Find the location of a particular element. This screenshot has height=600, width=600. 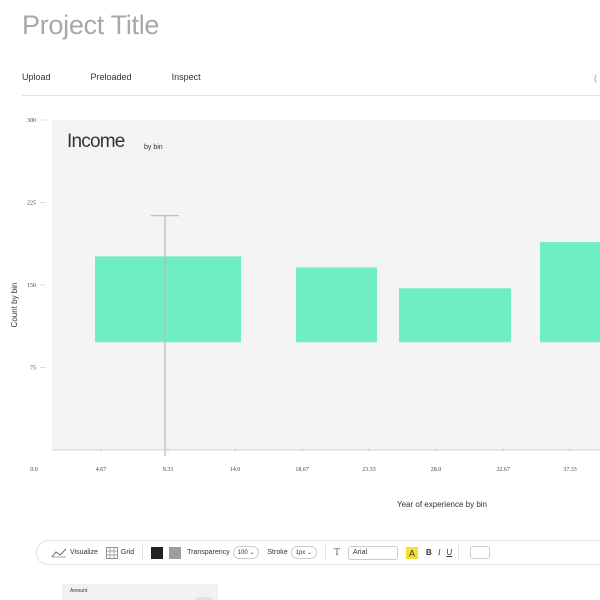

x-tick-label: 28.0 is located at coordinates (436, 470).